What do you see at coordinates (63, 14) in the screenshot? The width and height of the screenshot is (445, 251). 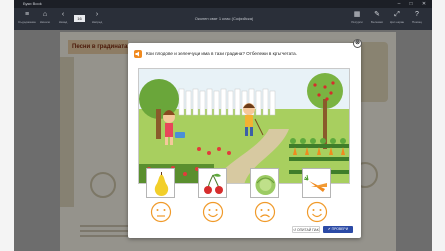 I see `prev-page-icon: ‹` at bounding box center [63, 14].